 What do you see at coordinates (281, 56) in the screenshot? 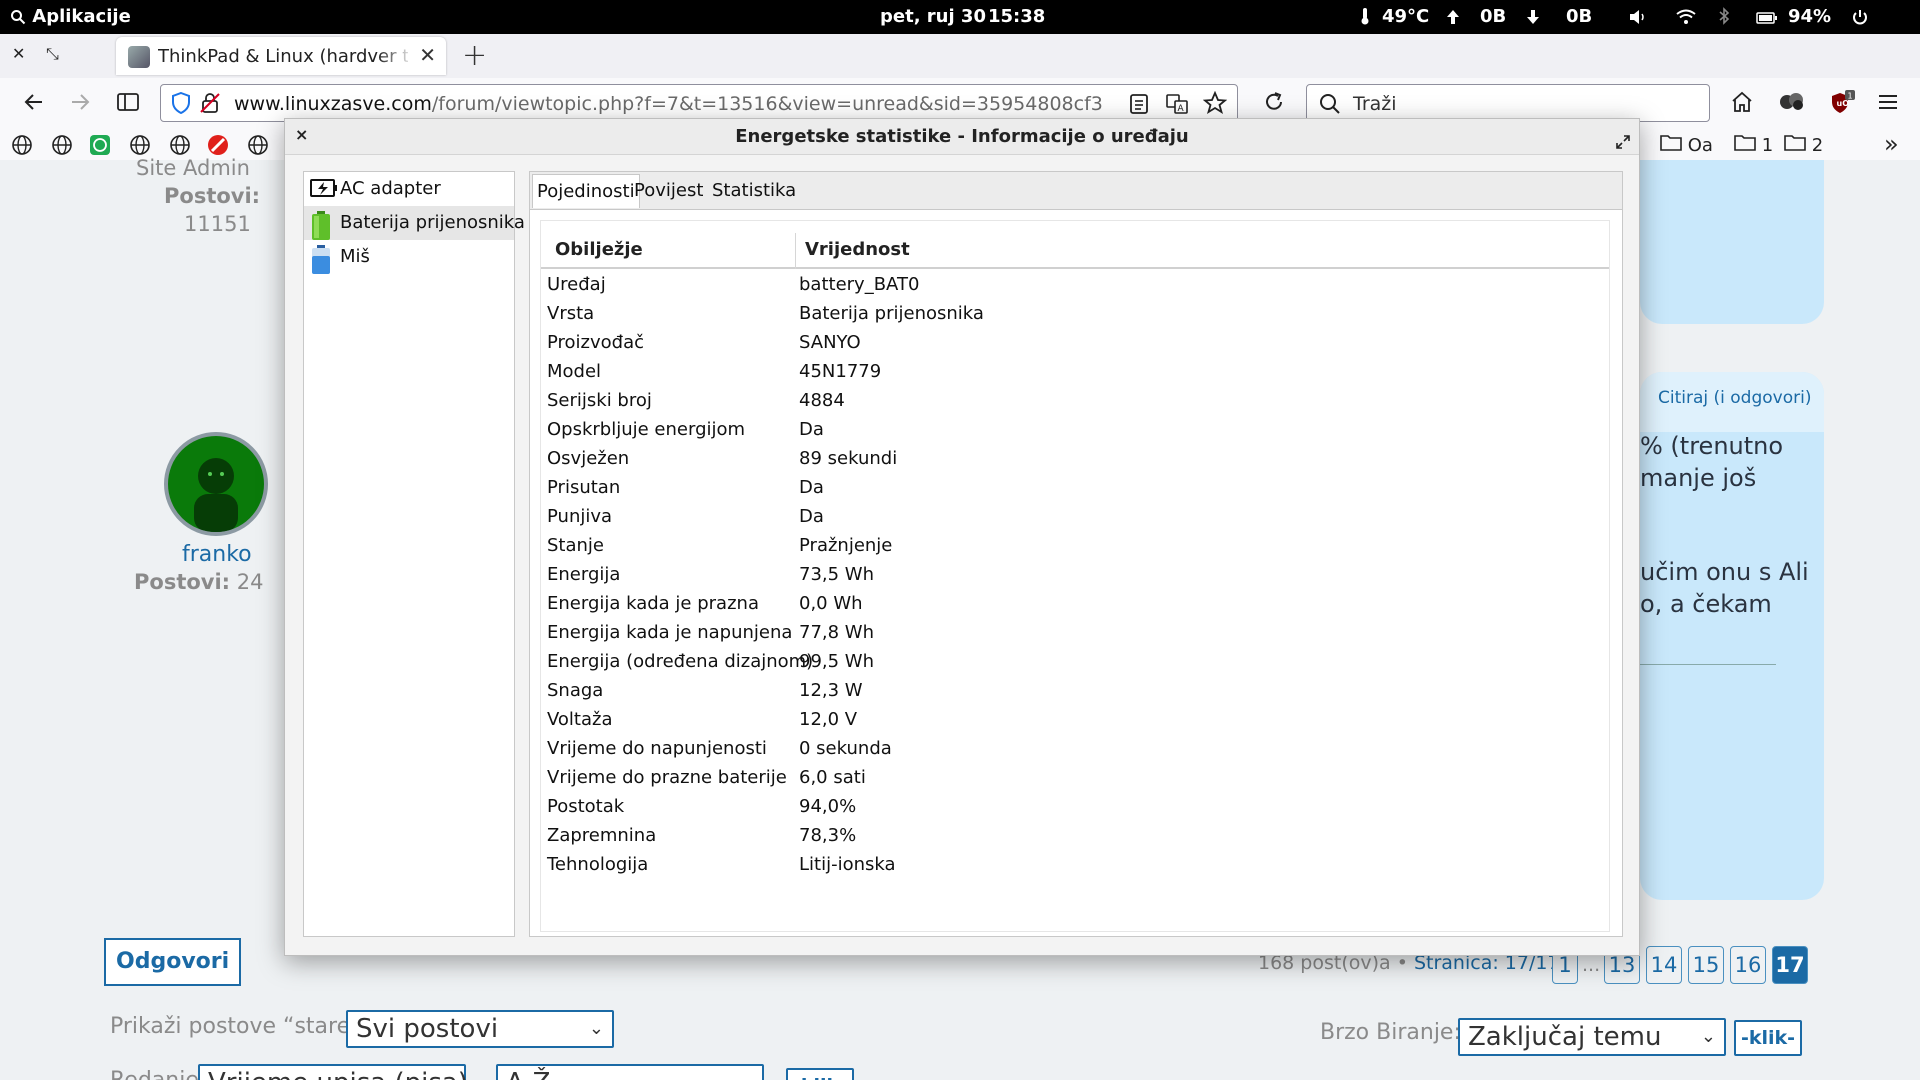
I see `browser-tab: ThinkPad & Linux (hardver ten ✕` at bounding box center [281, 56].